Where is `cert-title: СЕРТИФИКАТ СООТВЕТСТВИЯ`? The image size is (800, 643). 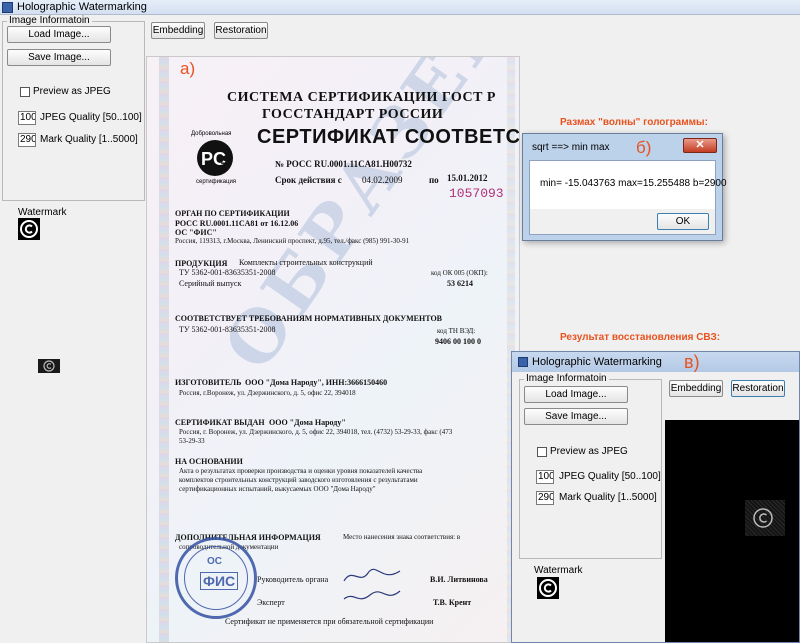 cert-title: СЕРТИФИКАТ СООТВЕТСТВИЯ is located at coordinates (388, 137).